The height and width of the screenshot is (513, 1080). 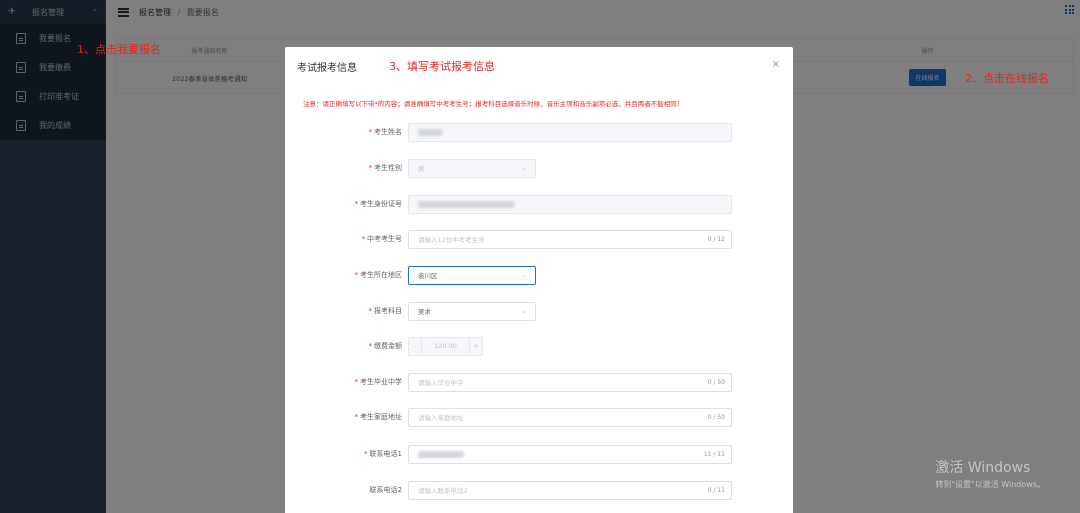 I want to click on form-label: * 考生毕业中学, so click(x=378, y=382).